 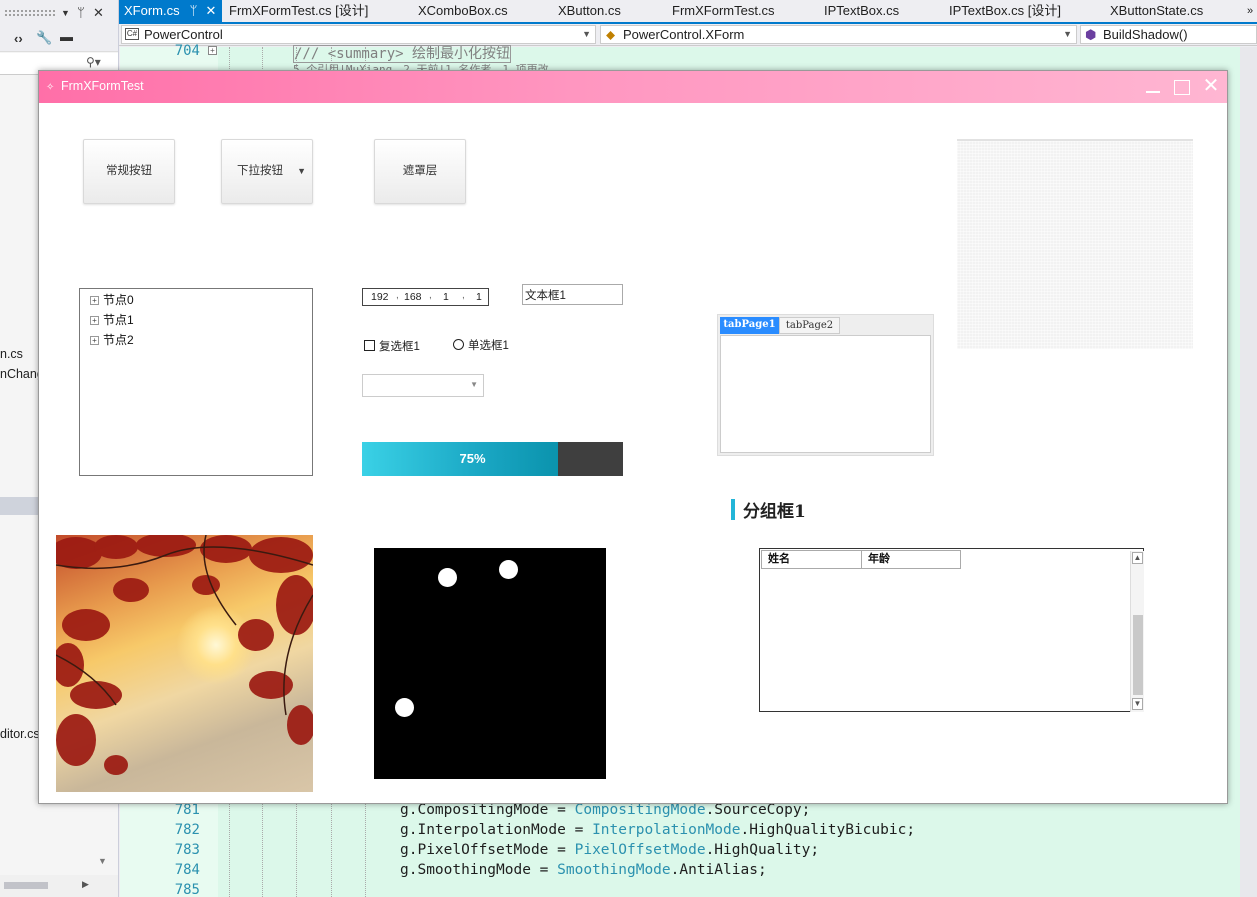 What do you see at coordinates (825, 394) in the screenshot?
I see `tab-page-body` at bounding box center [825, 394].